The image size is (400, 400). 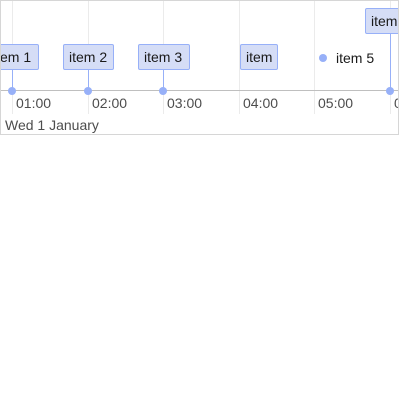 What do you see at coordinates (259, 57) in the screenshot?
I see `timeline-item-4: item` at bounding box center [259, 57].